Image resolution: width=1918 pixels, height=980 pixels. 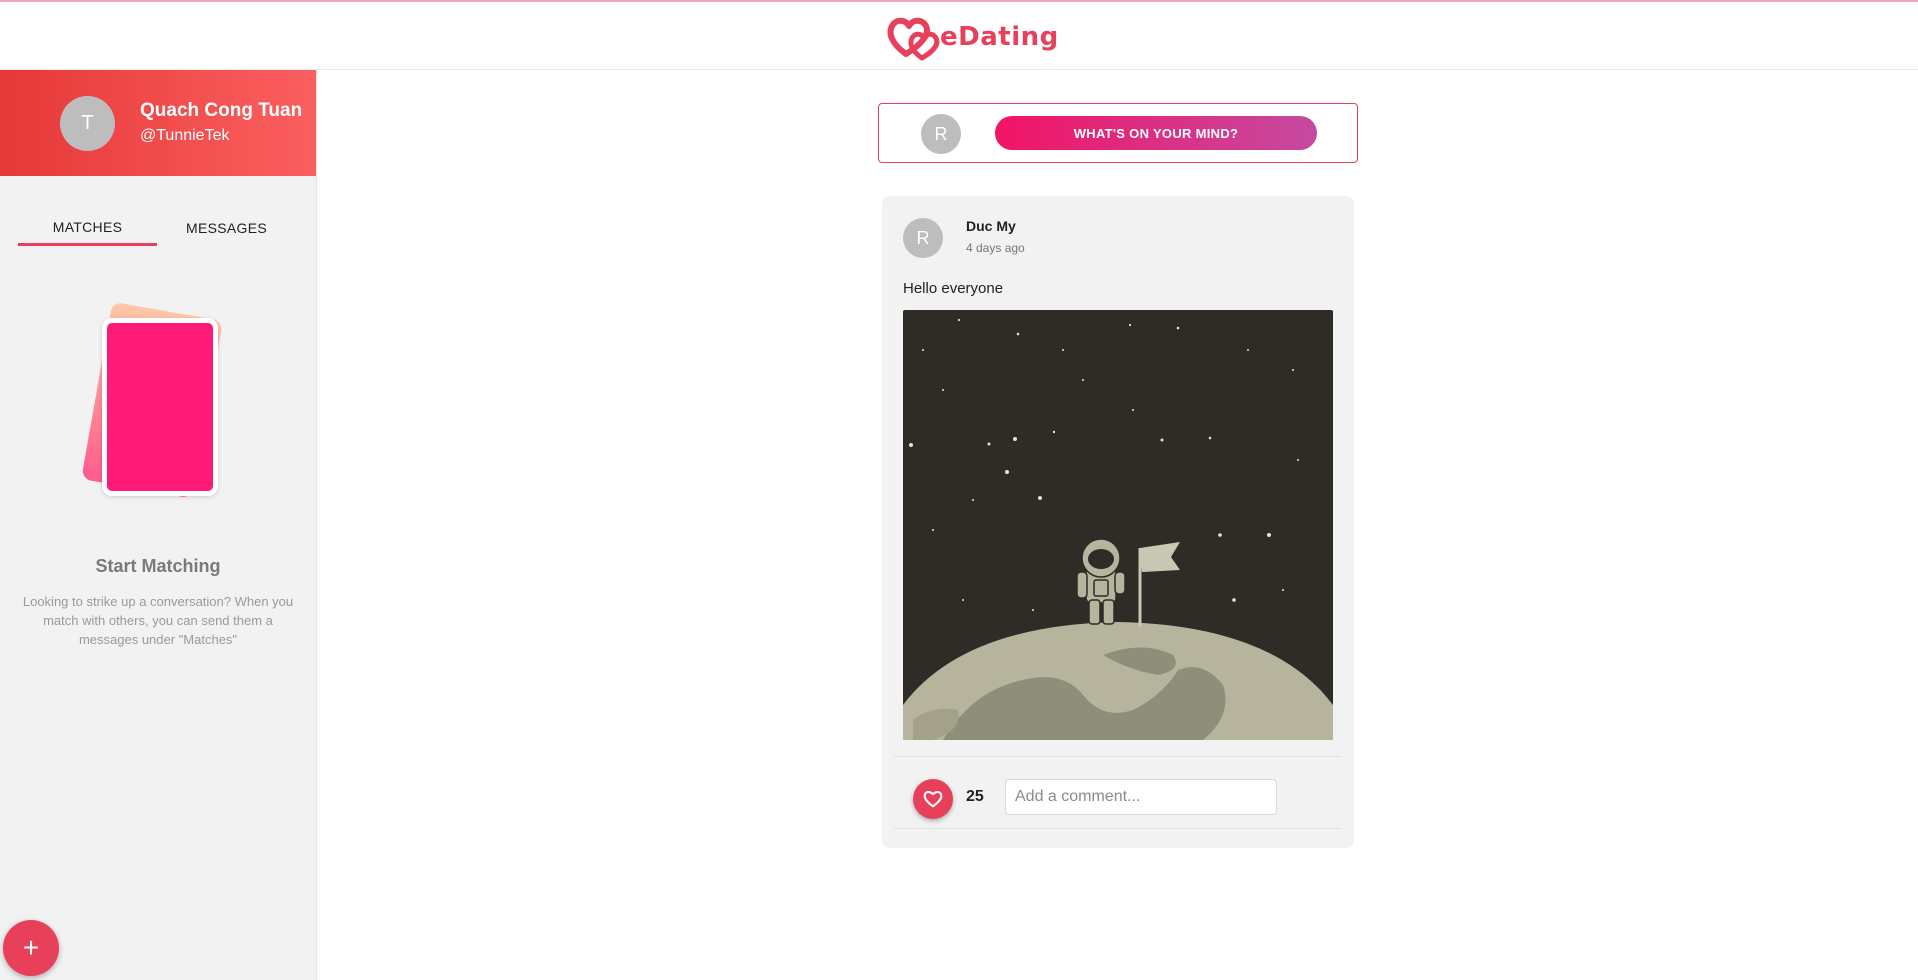 What do you see at coordinates (87, 228) in the screenshot?
I see `tab-matches: MATCHES` at bounding box center [87, 228].